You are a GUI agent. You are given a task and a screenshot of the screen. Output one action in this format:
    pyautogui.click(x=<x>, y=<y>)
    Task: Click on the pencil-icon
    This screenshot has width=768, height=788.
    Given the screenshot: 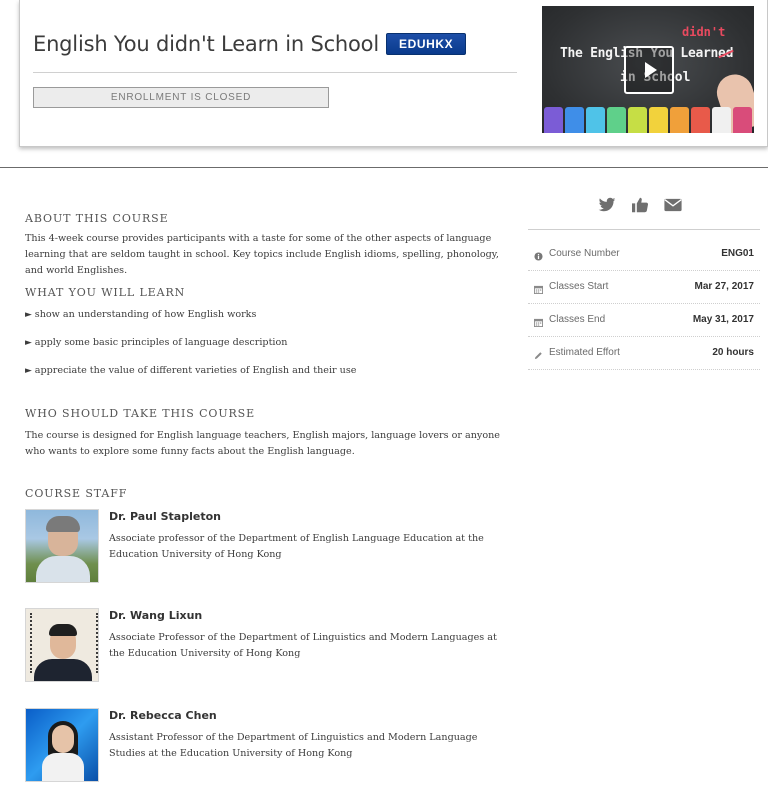 What is the action you would take?
    pyautogui.click(x=538, y=356)
    